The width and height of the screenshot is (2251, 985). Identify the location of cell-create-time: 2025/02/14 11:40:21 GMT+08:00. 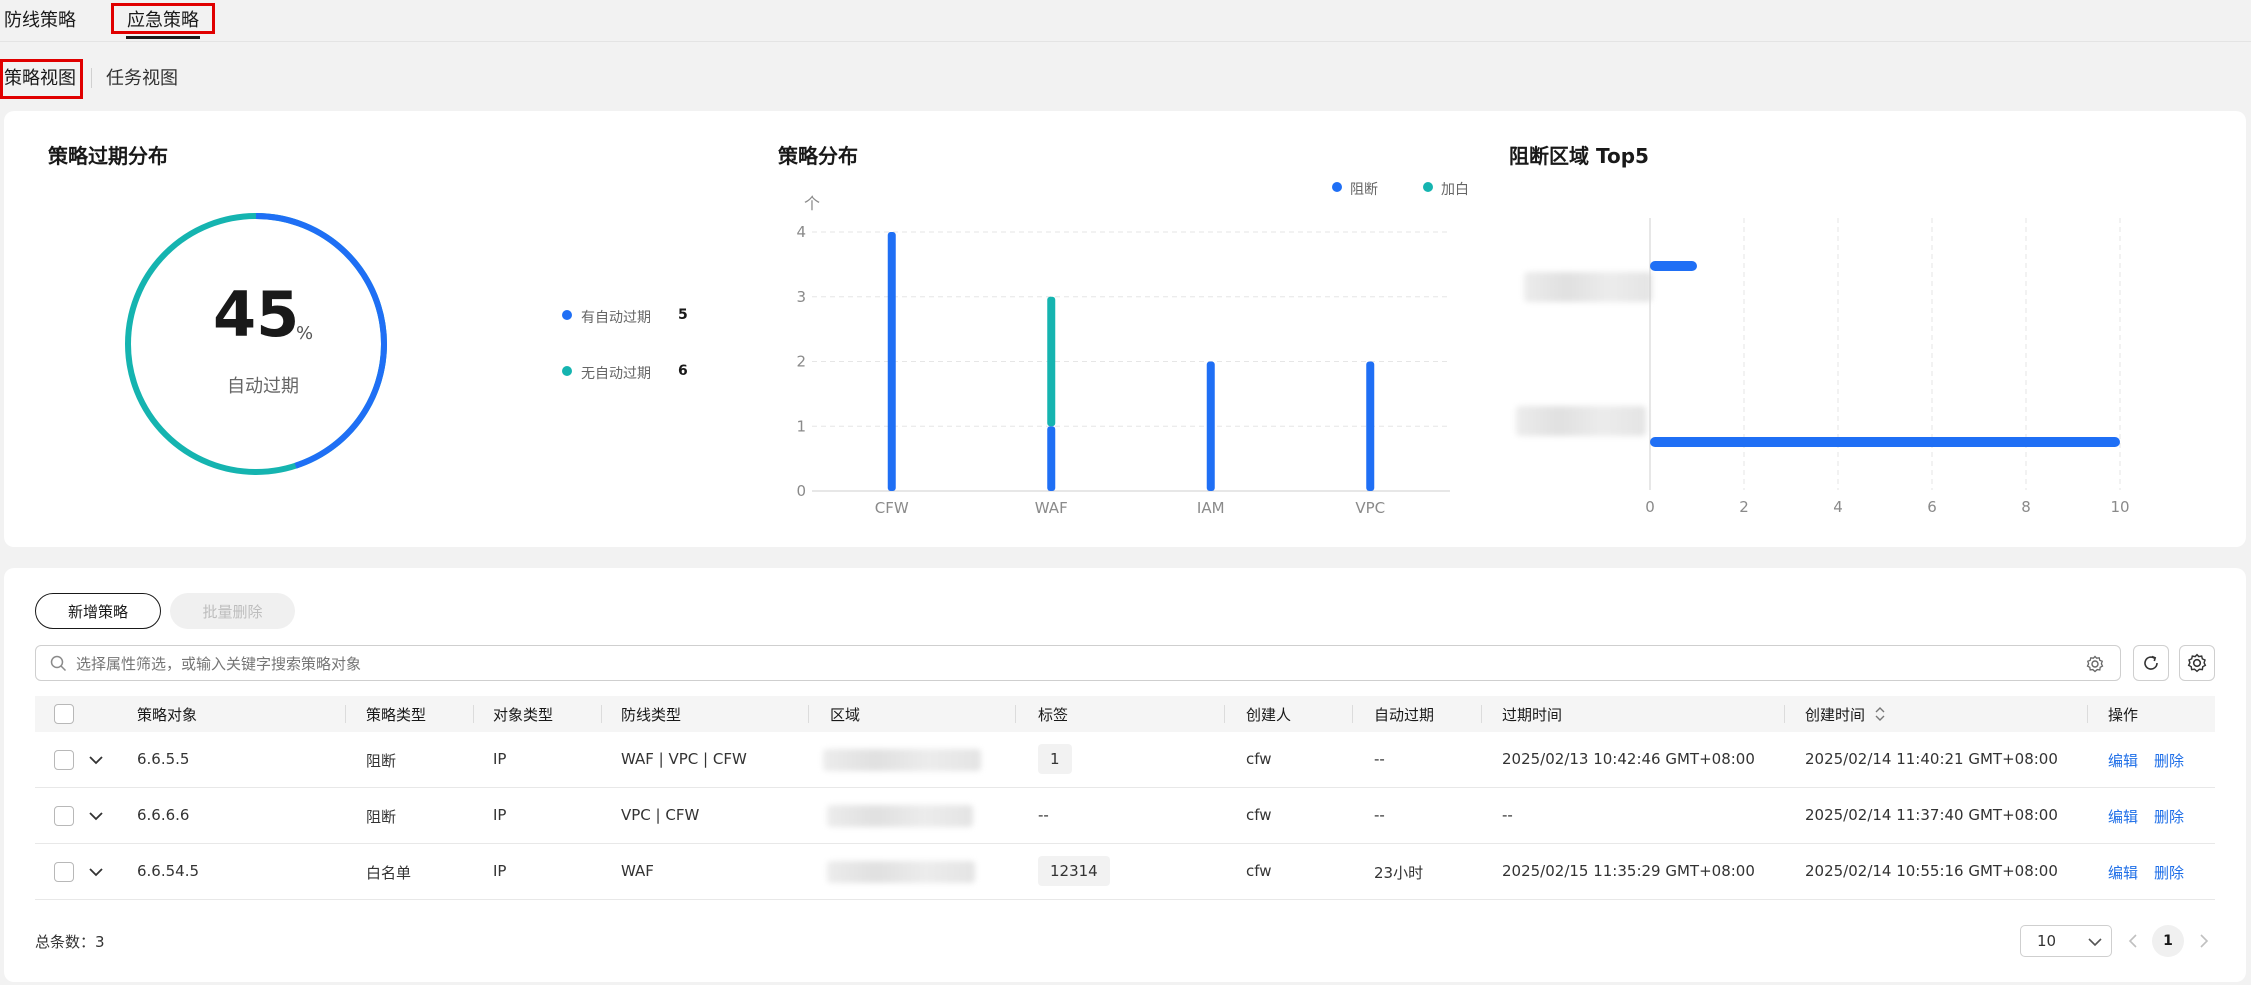
(1931, 759).